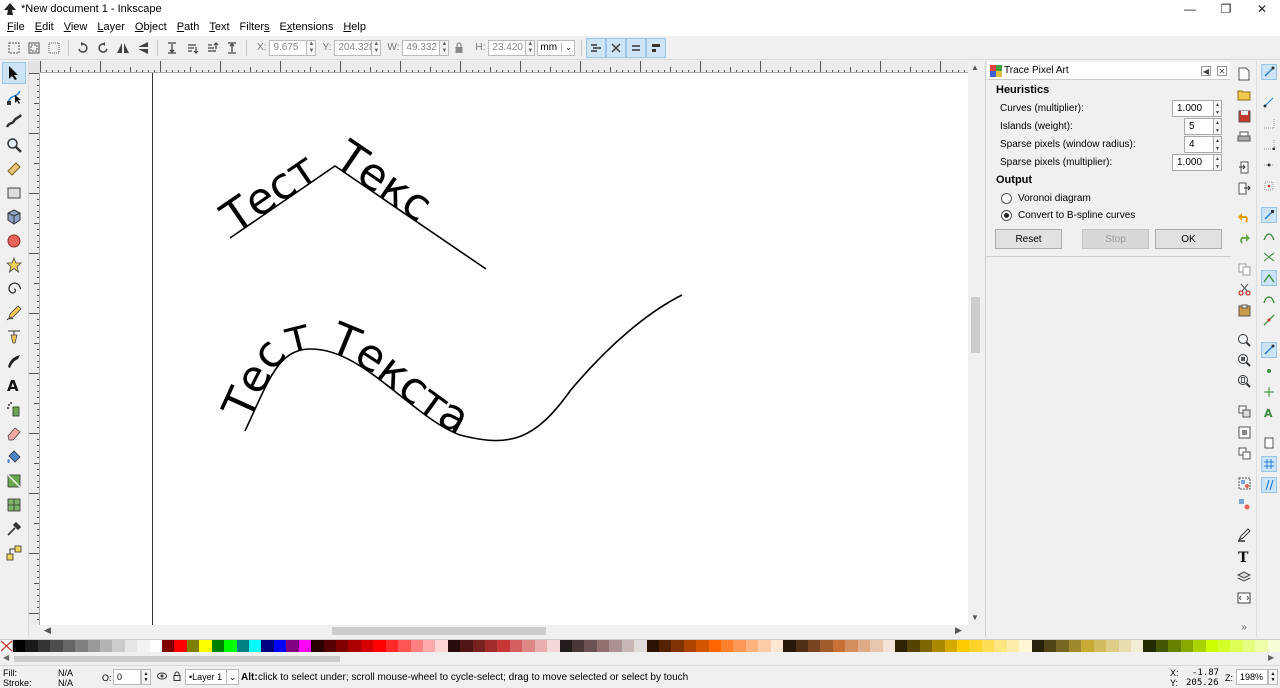 This screenshot has width=1280, height=688. Describe the element at coordinates (975, 67) in the screenshot. I see `scroll-up-icon: ▲` at that location.